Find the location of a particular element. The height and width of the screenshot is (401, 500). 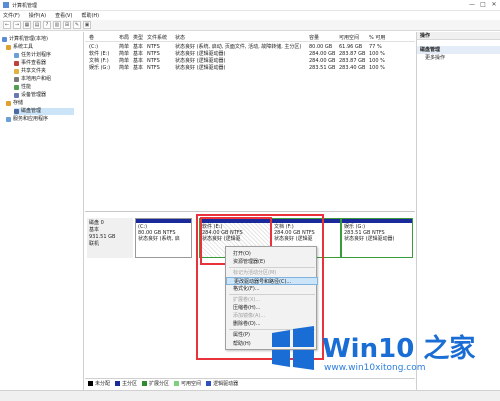

disk-view-button: ▥ is located at coordinates (57, 25).